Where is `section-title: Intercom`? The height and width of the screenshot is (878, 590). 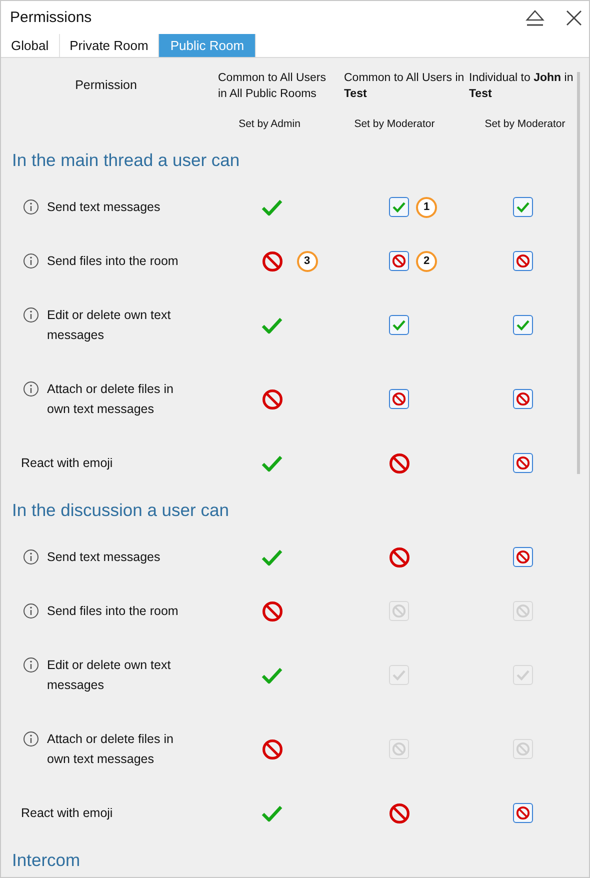 section-title: Intercom is located at coordinates (46, 860).